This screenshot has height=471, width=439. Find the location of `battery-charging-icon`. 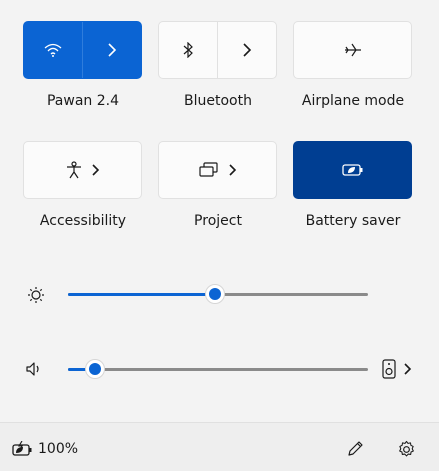

battery-charging-icon is located at coordinates (23, 449).